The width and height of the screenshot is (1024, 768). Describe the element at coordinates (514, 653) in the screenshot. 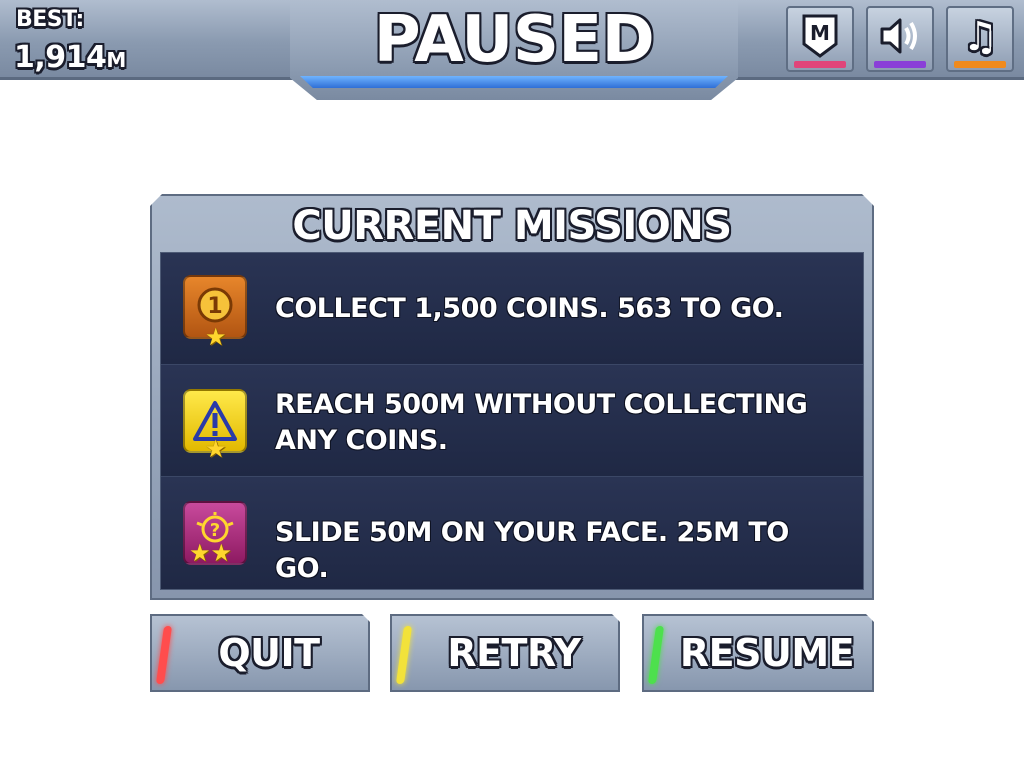

I see `retry-label: RETRY` at that location.